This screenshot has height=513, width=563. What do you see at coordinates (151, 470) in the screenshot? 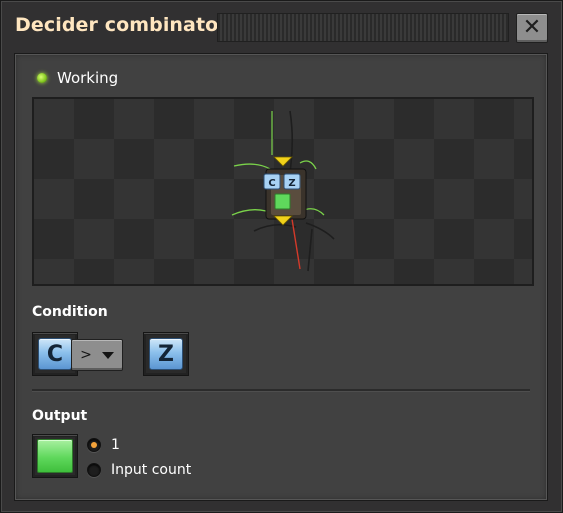
I see `output-option-input-count-label: Input count` at bounding box center [151, 470].